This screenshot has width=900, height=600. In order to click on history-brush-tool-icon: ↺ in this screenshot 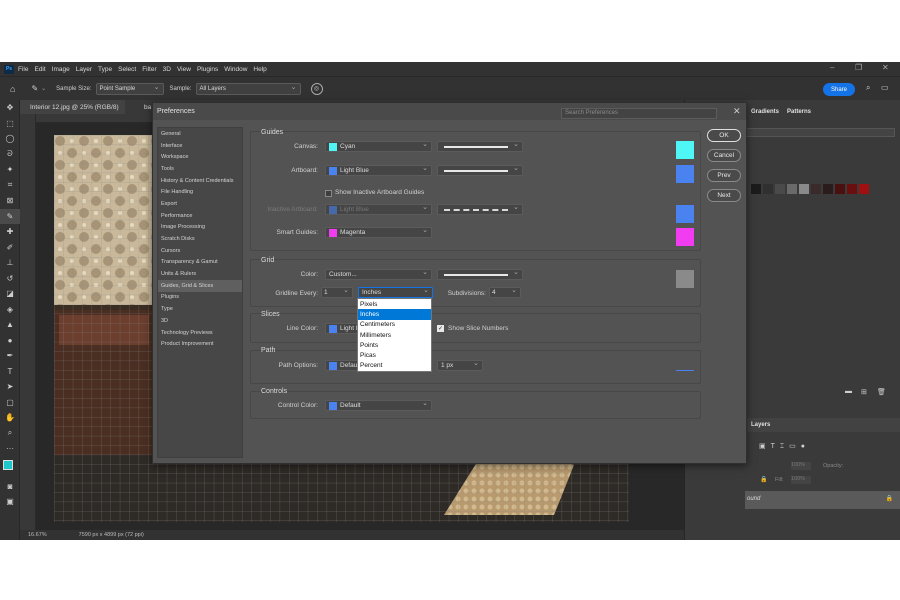, I will do `click(10, 279)`.